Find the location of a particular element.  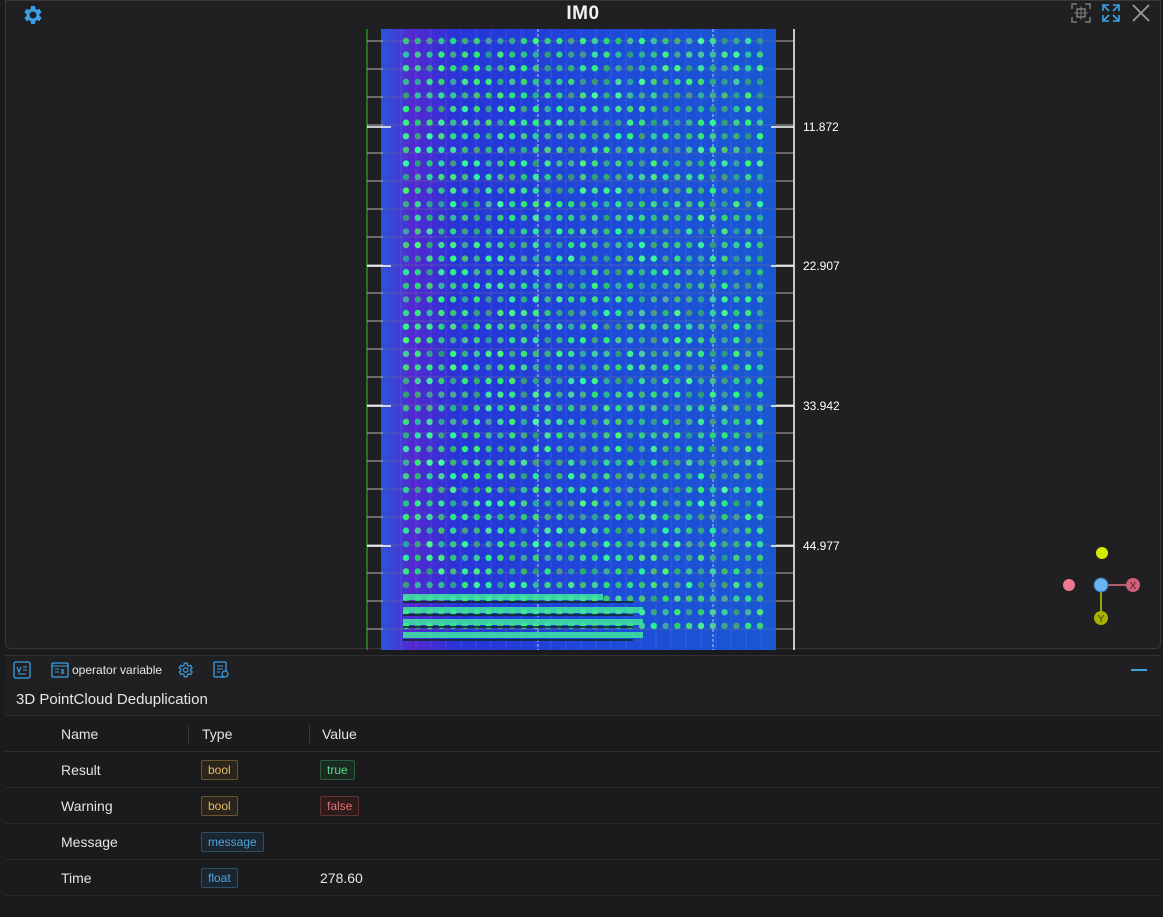

table-row: Message message is located at coordinates (583, 842).